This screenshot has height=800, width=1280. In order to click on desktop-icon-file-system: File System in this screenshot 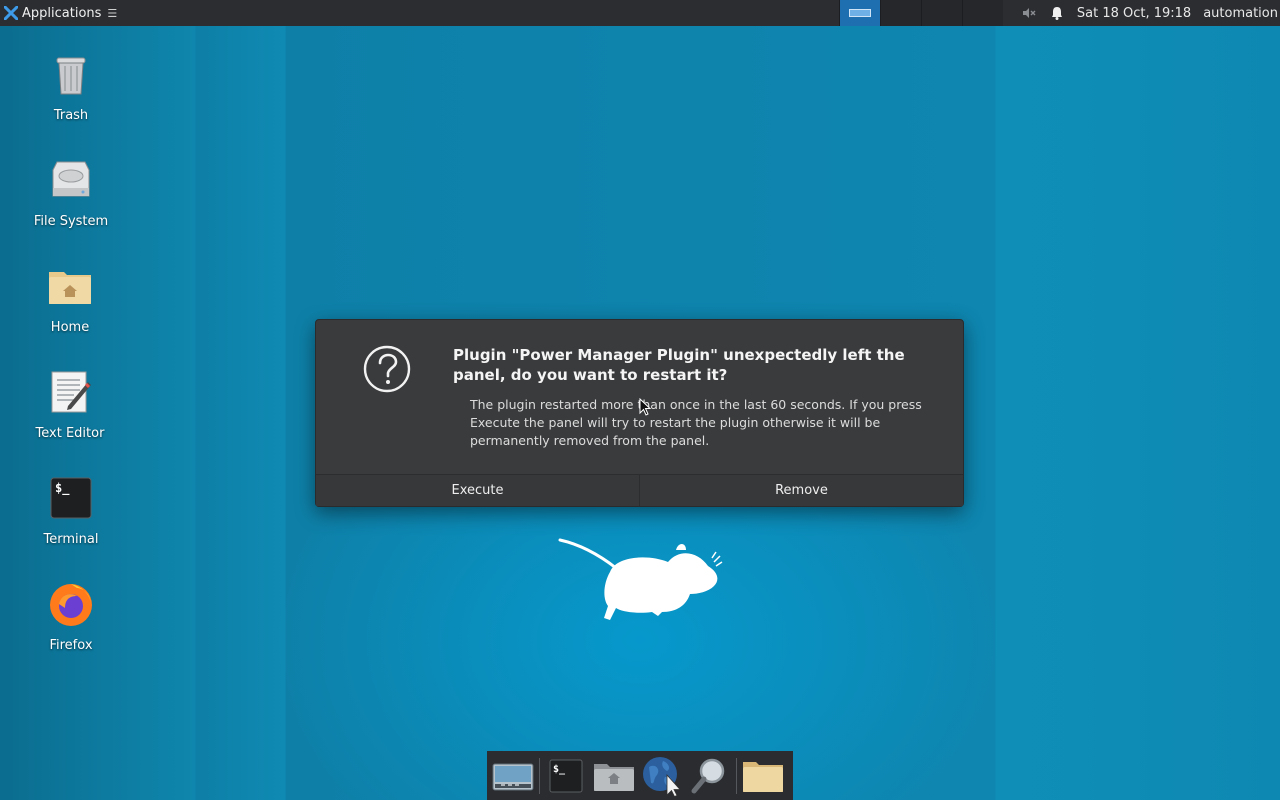, I will do `click(71, 192)`.